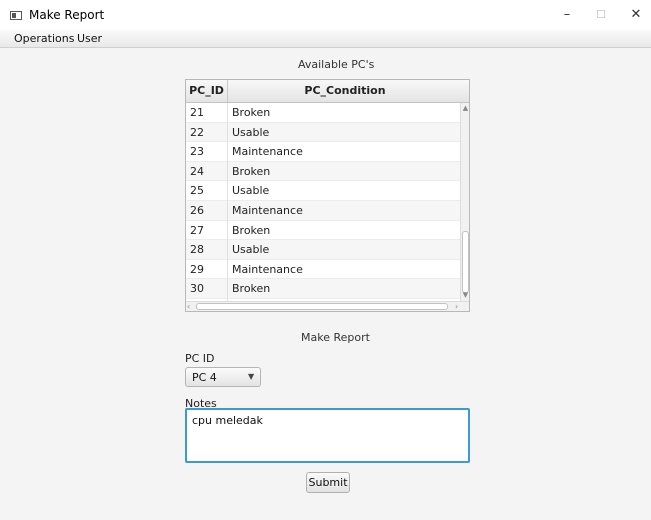  I want to click on horizontal-scrollbar: ‹ ›, so click(327, 306).